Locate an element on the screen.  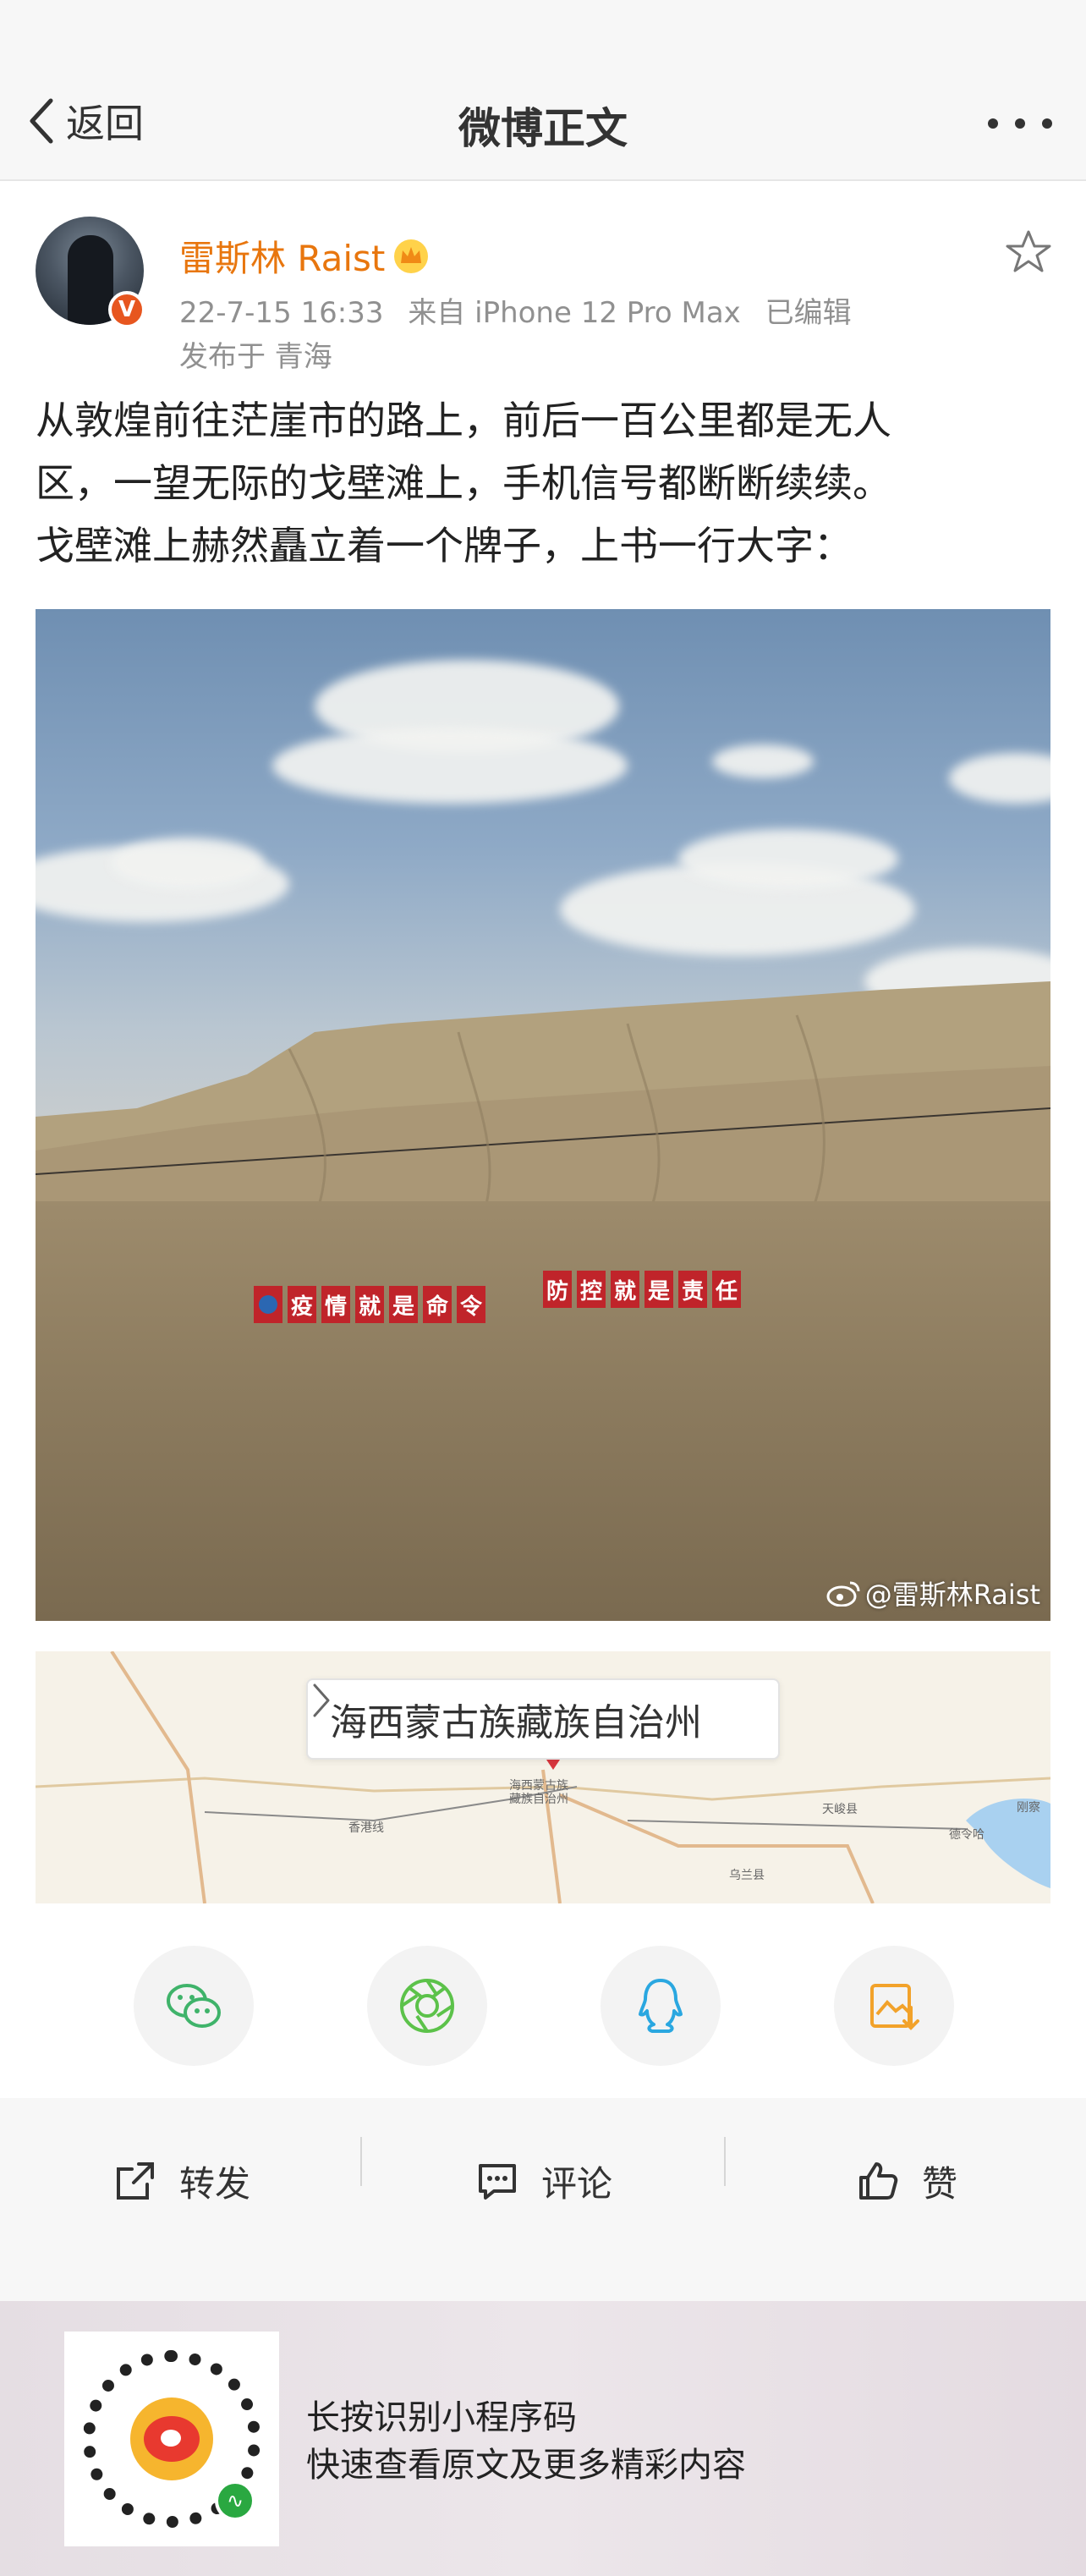
like-button: 赞 is located at coordinates (907, 2181).